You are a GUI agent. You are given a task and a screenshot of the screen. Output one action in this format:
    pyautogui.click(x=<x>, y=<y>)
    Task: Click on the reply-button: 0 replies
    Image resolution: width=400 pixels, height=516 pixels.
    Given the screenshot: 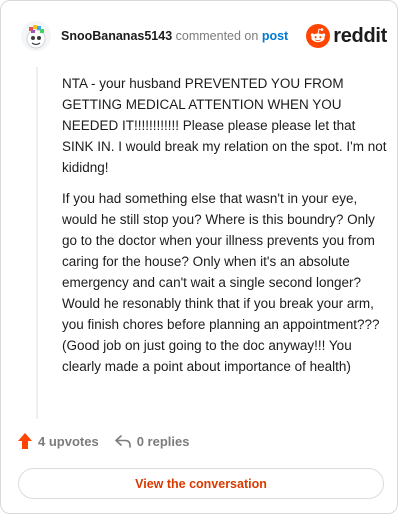 What is the action you would take?
    pyautogui.click(x=152, y=441)
    